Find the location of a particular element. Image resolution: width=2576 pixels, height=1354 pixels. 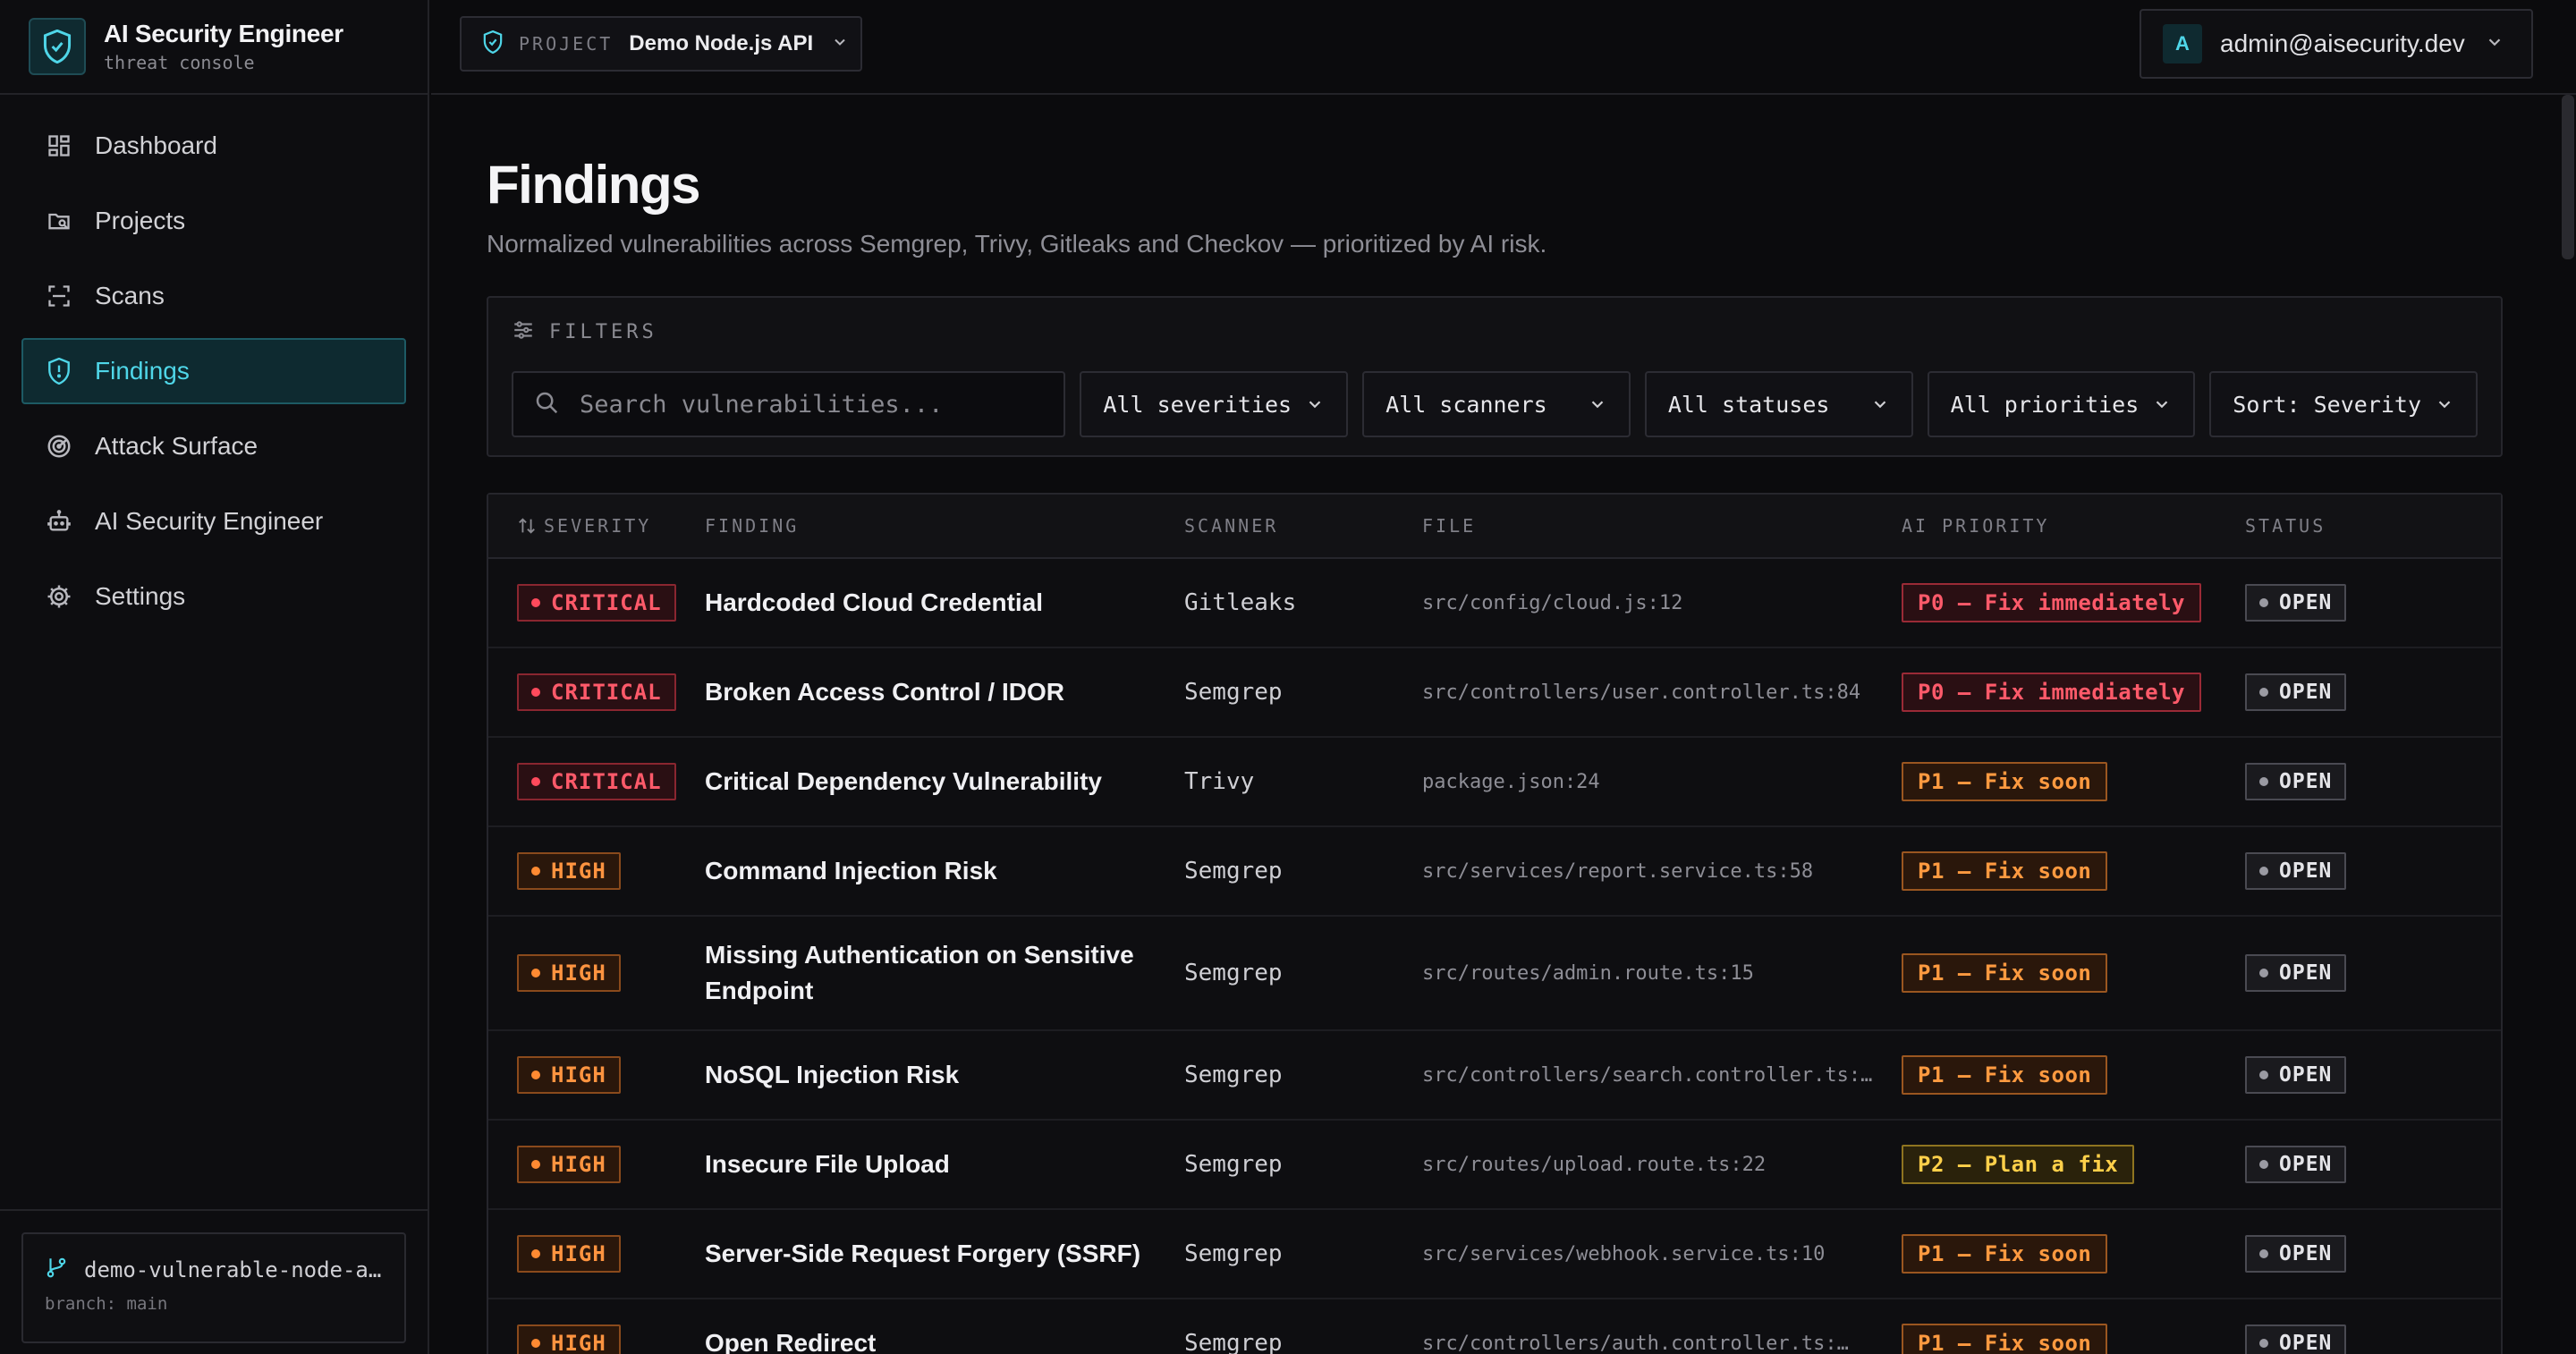

finding-title: Hardcoded Cloud Credential is located at coordinates (874, 602).